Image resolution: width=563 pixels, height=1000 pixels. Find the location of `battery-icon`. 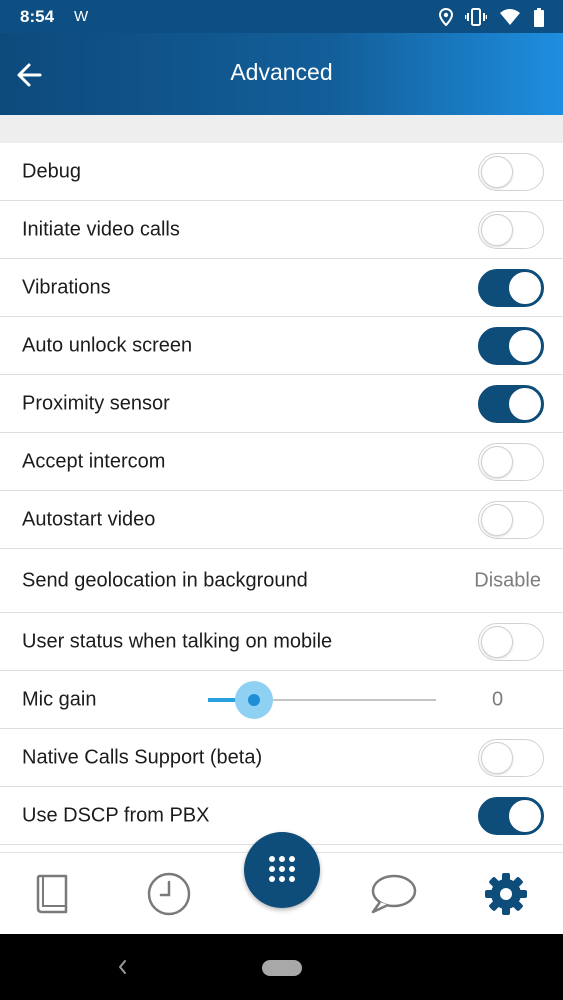

battery-icon is located at coordinates (539, 17).